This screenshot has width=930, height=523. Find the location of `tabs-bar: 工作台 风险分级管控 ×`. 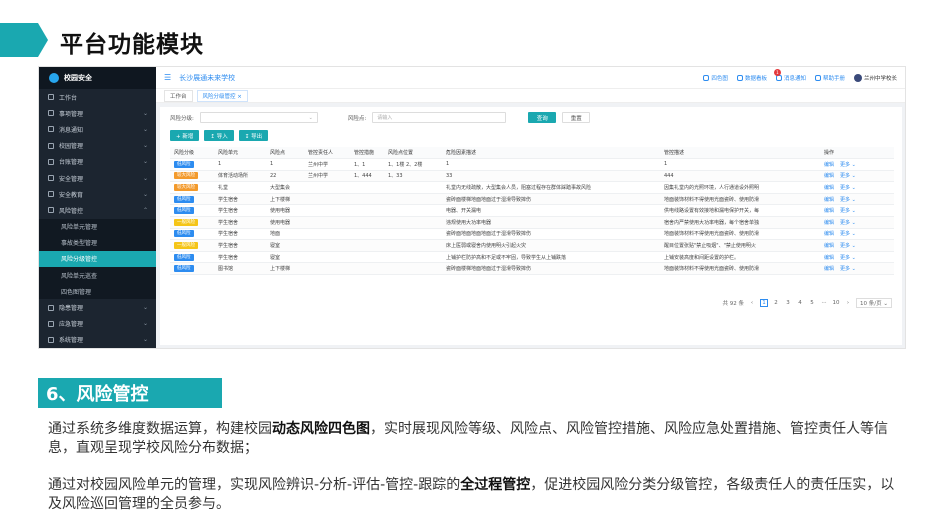

tabs-bar: 工作台 风险分级管控 × is located at coordinates (530, 96).